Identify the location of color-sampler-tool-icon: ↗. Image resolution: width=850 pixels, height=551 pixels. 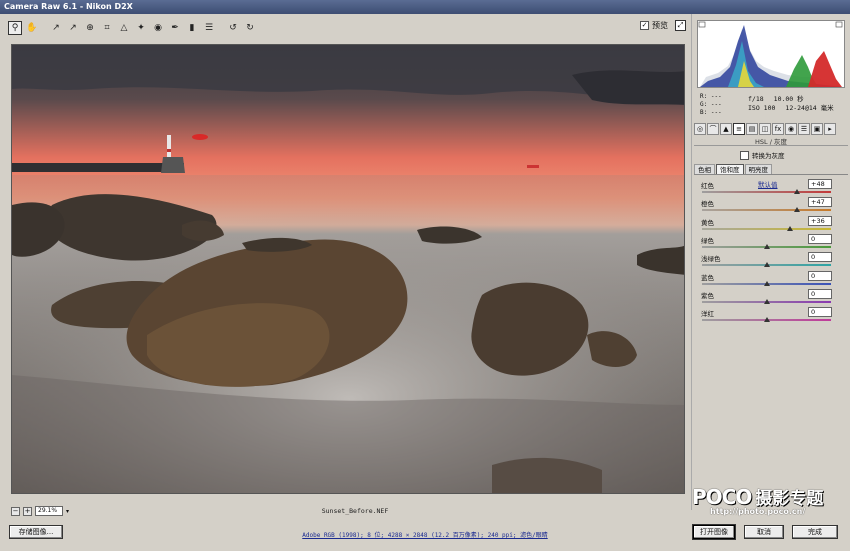
(73, 28).